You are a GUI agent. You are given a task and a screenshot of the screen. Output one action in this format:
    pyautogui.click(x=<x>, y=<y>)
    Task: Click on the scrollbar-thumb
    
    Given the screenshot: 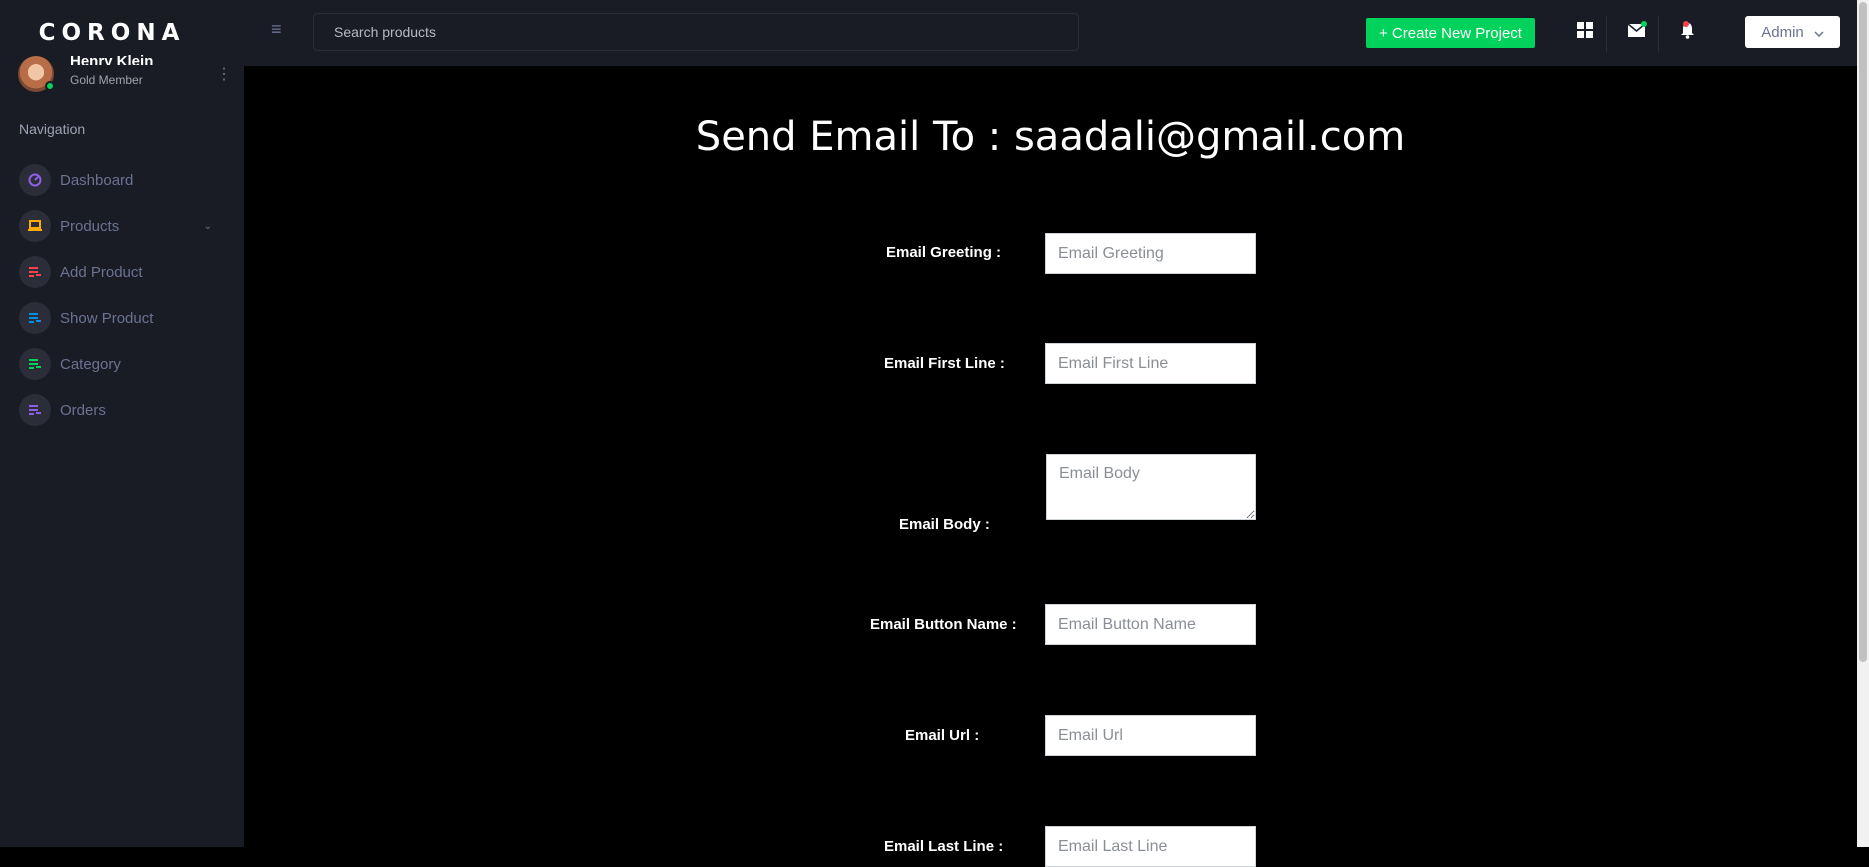 What is the action you would take?
    pyautogui.click(x=1863, y=332)
    